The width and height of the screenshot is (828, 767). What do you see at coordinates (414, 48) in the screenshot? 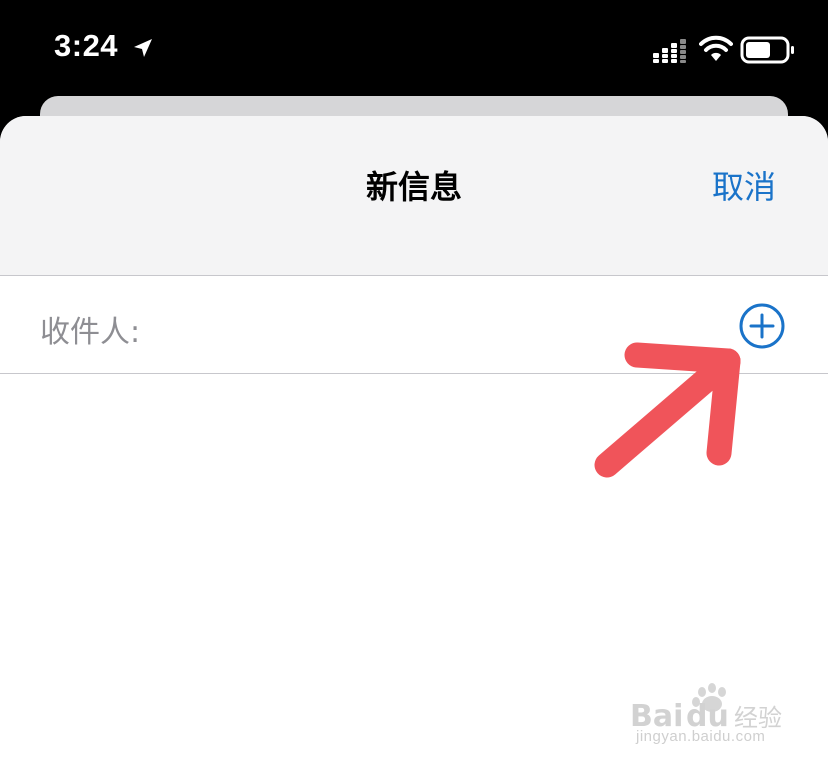
I see `status-bar: 3:24` at bounding box center [414, 48].